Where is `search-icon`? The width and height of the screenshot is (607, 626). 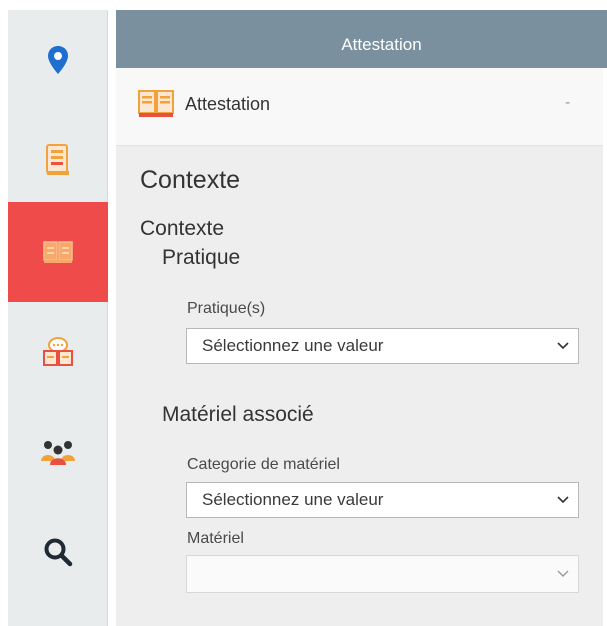
search-icon is located at coordinates (58, 552).